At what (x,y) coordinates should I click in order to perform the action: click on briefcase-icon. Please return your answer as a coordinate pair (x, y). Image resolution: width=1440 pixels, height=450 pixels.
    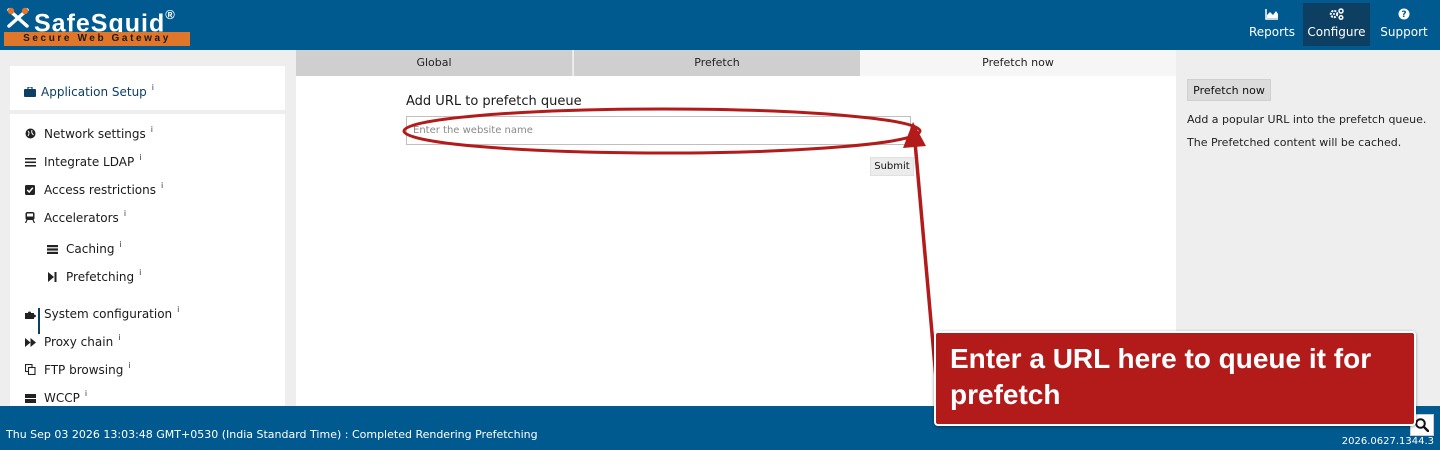
    Looking at the image, I should click on (30, 91).